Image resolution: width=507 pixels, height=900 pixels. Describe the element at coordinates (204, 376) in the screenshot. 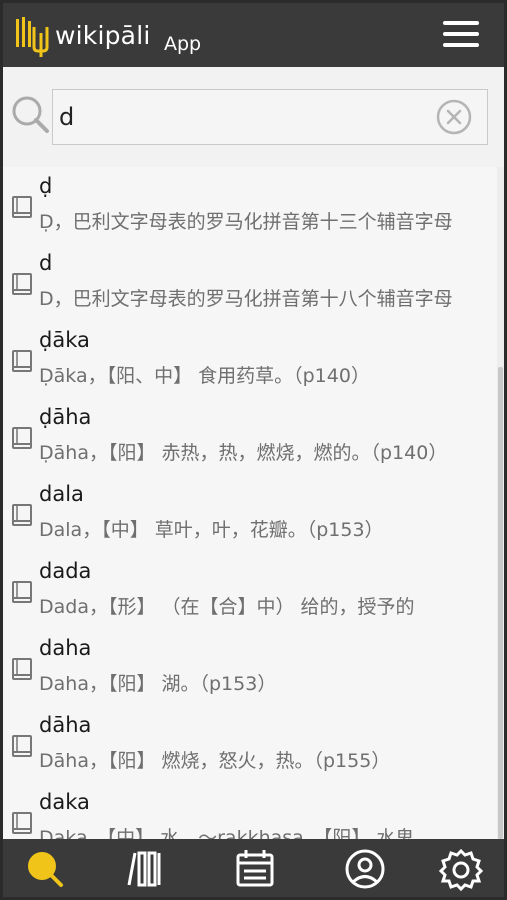

I see `result-meaning: Ḍāka，【阳、中】 食用药草。（p140）` at that location.